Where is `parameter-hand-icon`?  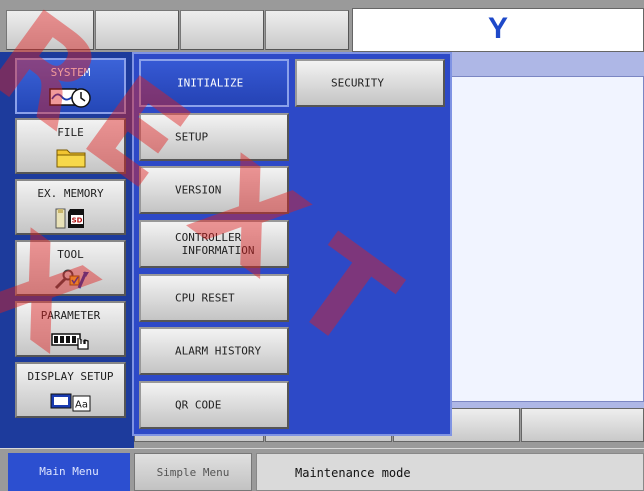 parameter-hand-icon is located at coordinates (69, 341).